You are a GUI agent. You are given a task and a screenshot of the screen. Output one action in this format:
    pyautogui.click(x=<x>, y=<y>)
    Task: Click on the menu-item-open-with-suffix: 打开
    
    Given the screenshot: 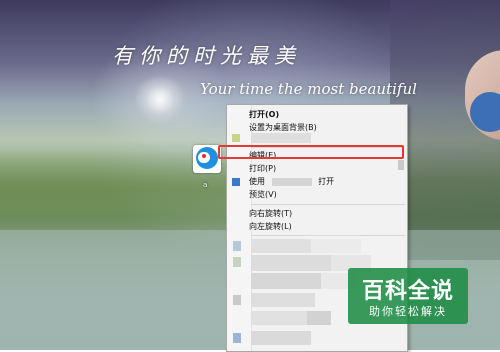 What is the action you would take?
    pyautogui.click(x=326, y=181)
    